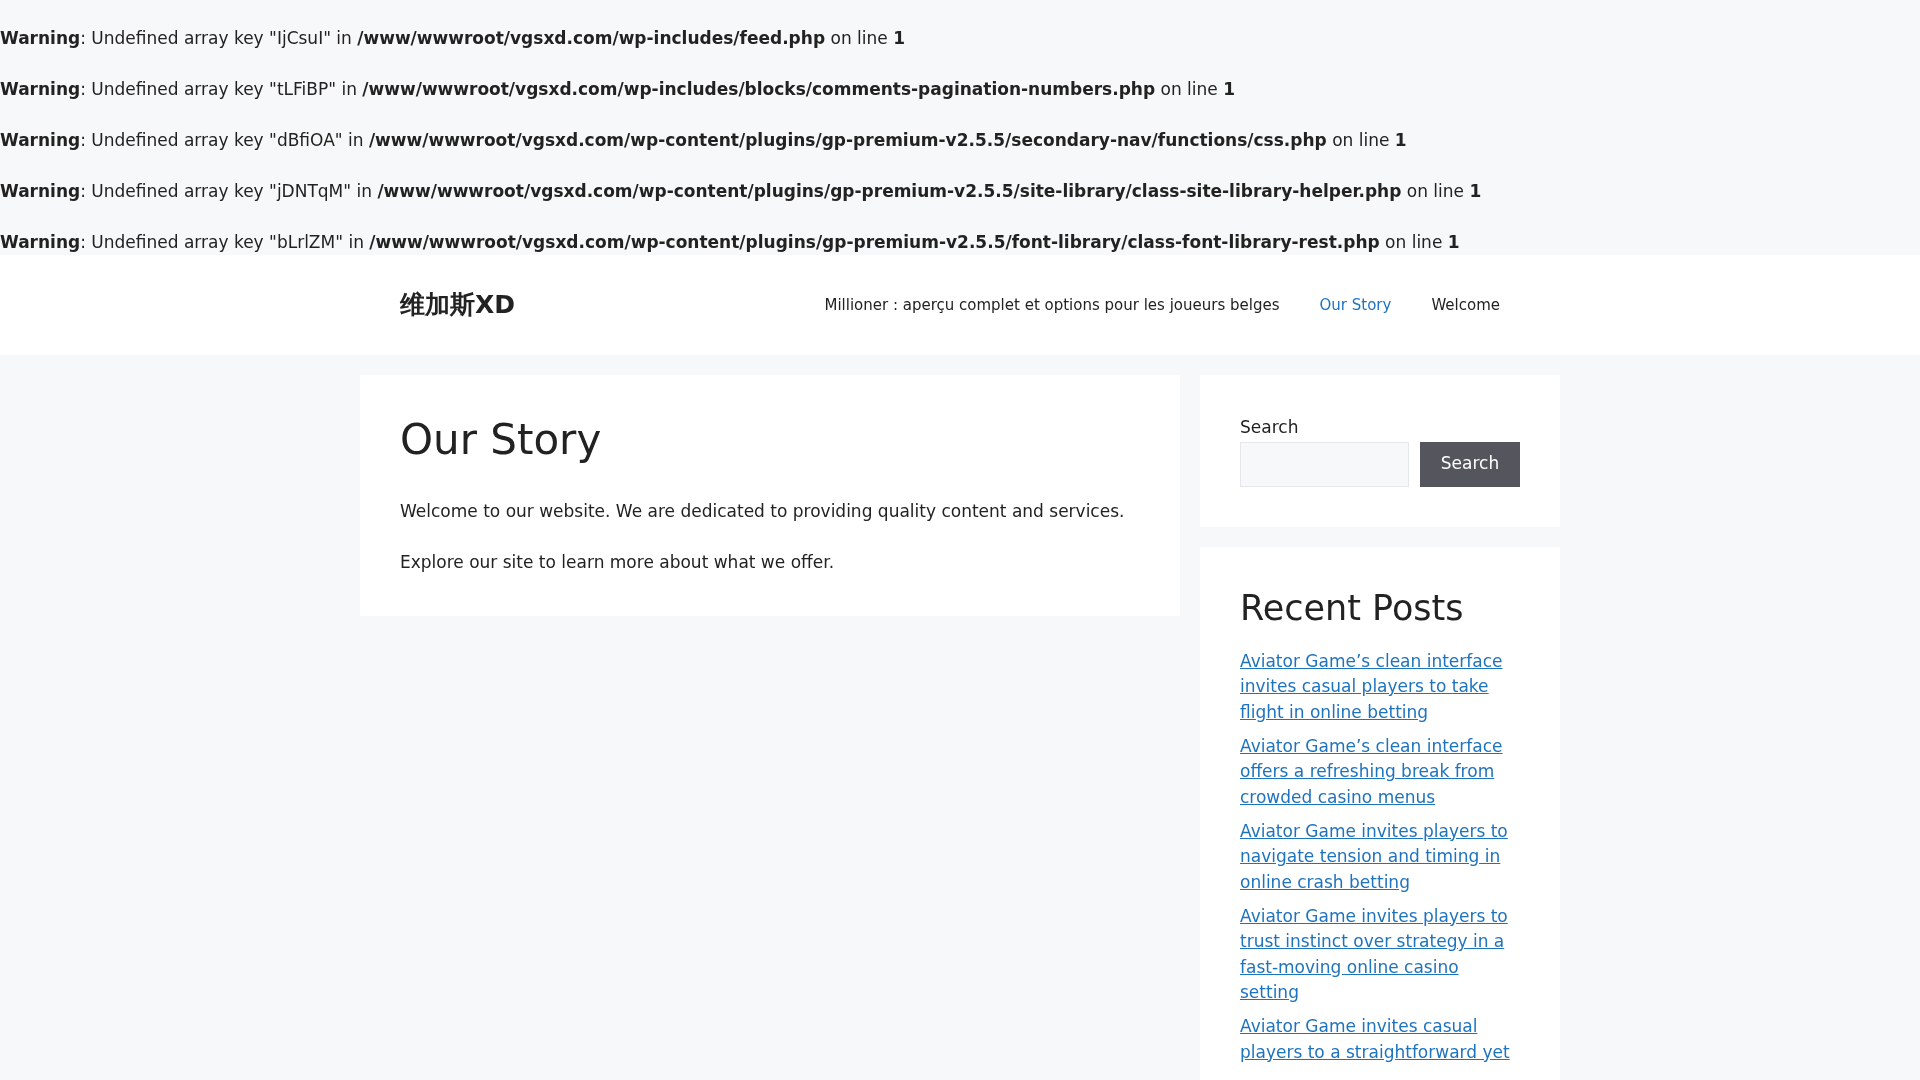  What do you see at coordinates (1380, 686) in the screenshot?
I see `post-link: Aviator Game’s clean interface invites casual players to take flight in online betting` at bounding box center [1380, 686].